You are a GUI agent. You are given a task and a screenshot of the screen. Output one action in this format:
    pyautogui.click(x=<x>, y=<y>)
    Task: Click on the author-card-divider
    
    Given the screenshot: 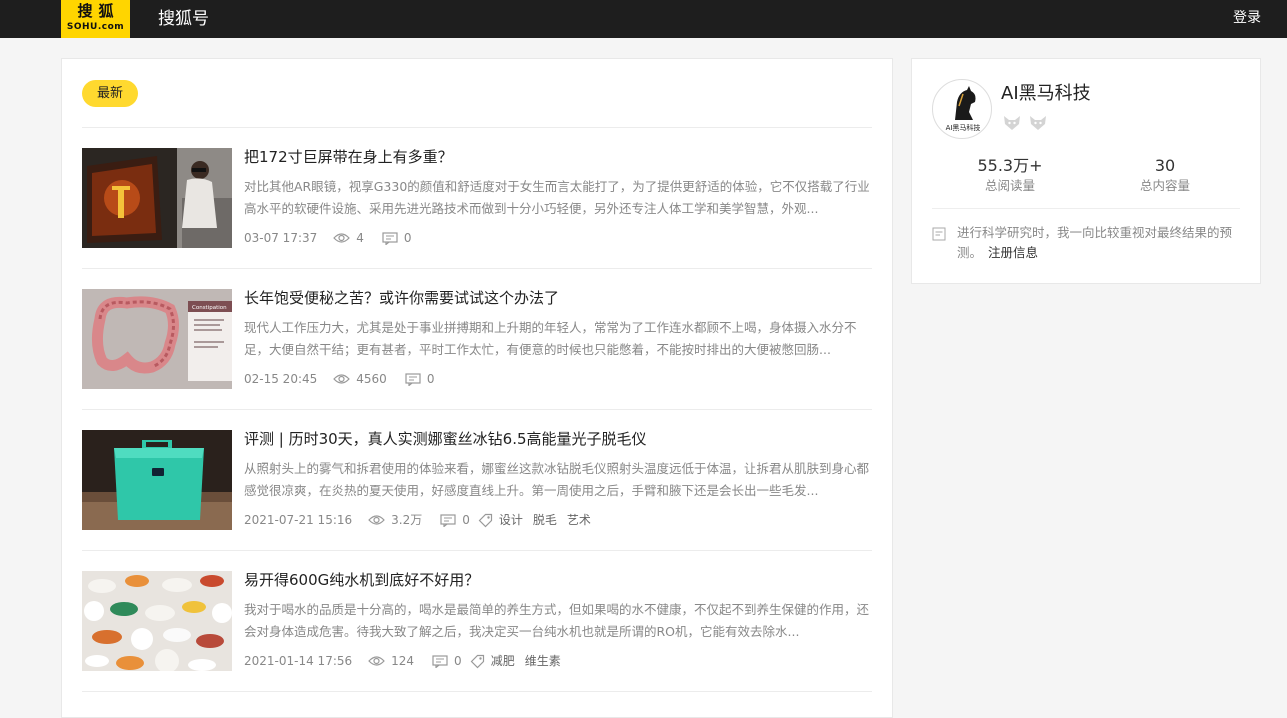 What is the action you would take?
    pyautogui.click(x=1086, y=208)
    